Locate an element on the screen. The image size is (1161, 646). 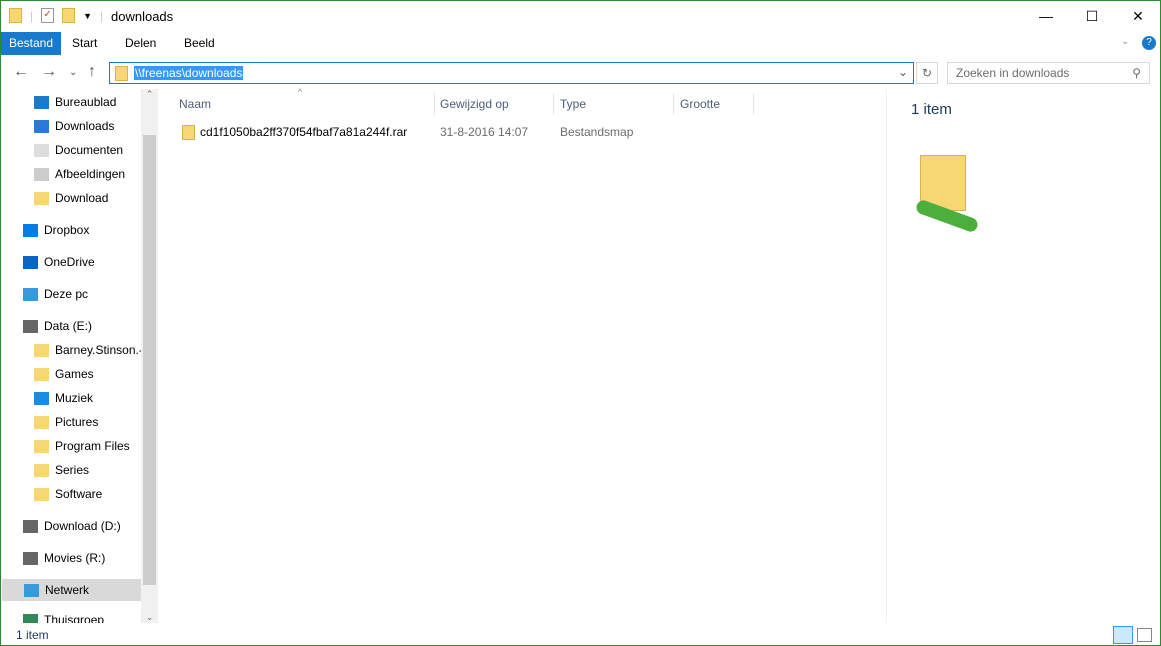
onedrive-icon is located at coordinates (30, 262).